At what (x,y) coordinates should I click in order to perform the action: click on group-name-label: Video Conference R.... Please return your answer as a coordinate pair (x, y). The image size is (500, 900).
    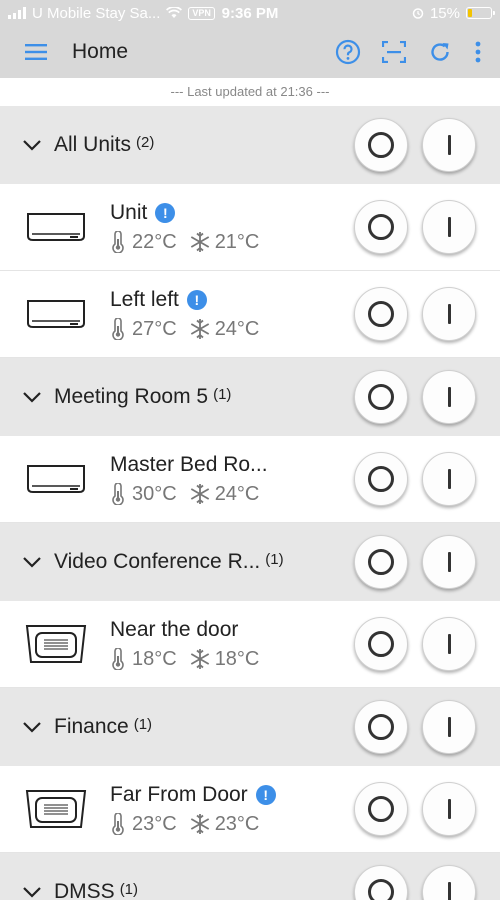
    Looking at the image, I should click on (157, 561).